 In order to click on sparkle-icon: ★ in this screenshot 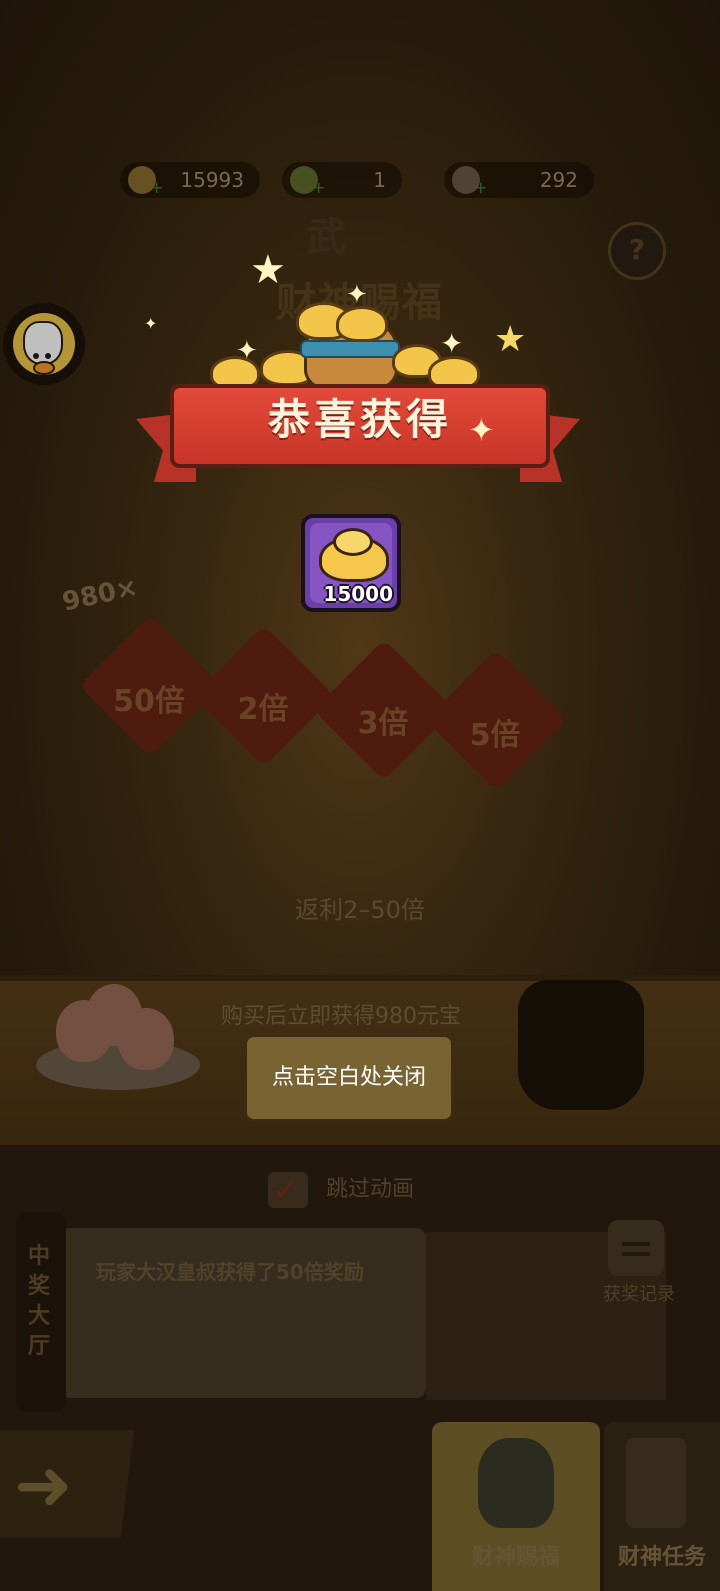, I will do `click(268, 270)`.